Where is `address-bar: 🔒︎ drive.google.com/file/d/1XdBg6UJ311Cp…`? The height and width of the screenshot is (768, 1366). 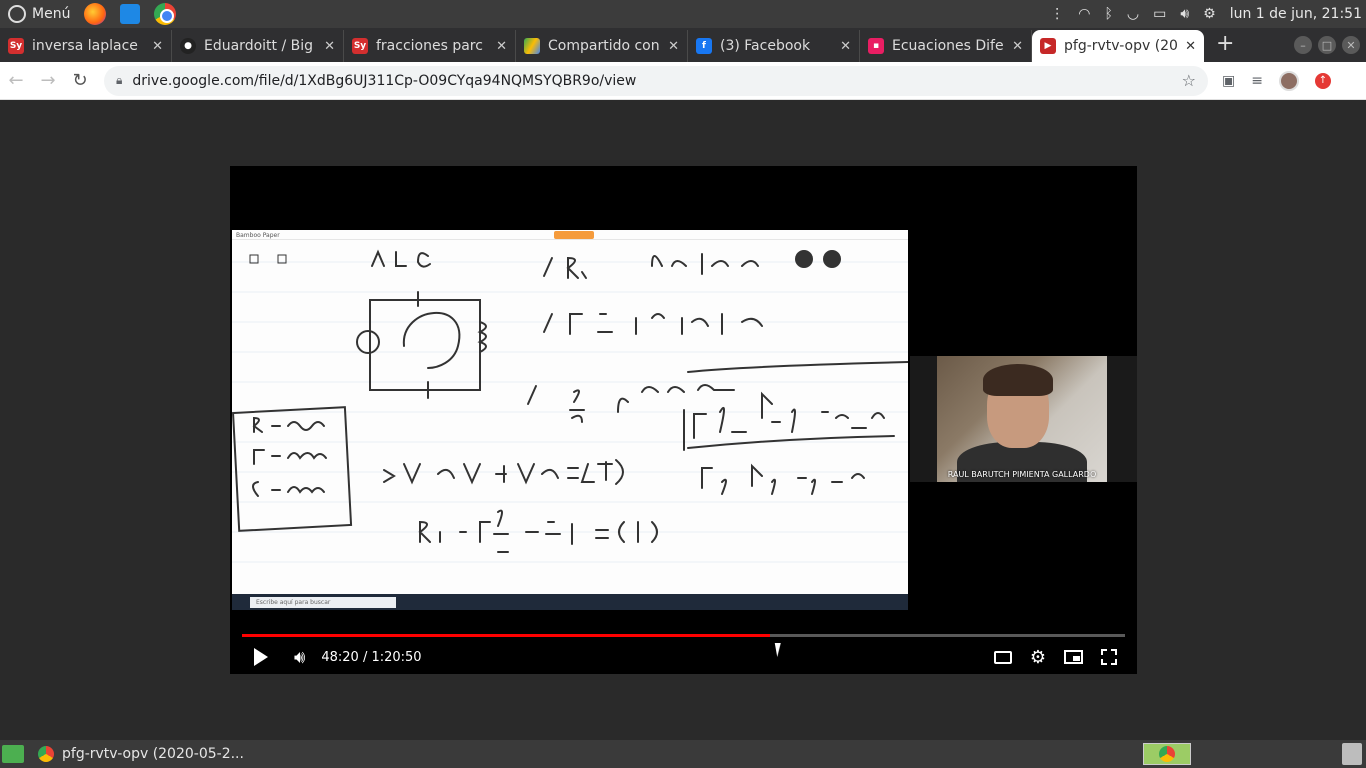
address-bar: 🔒︎ drive.google.com/file/d/1XdBg6UJ311Cp… is located at coordinates (656, 80).